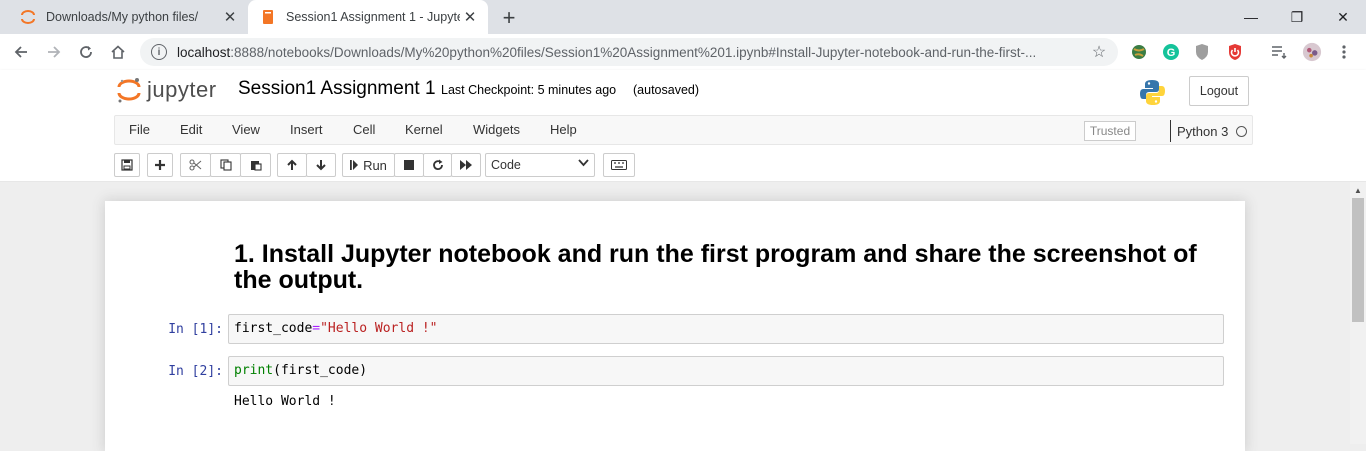 The height and width of the screenshot is (451, 1366). I want to click on tab-title: Session1 Assignment 1 - Jupyter, so click(373, 17).